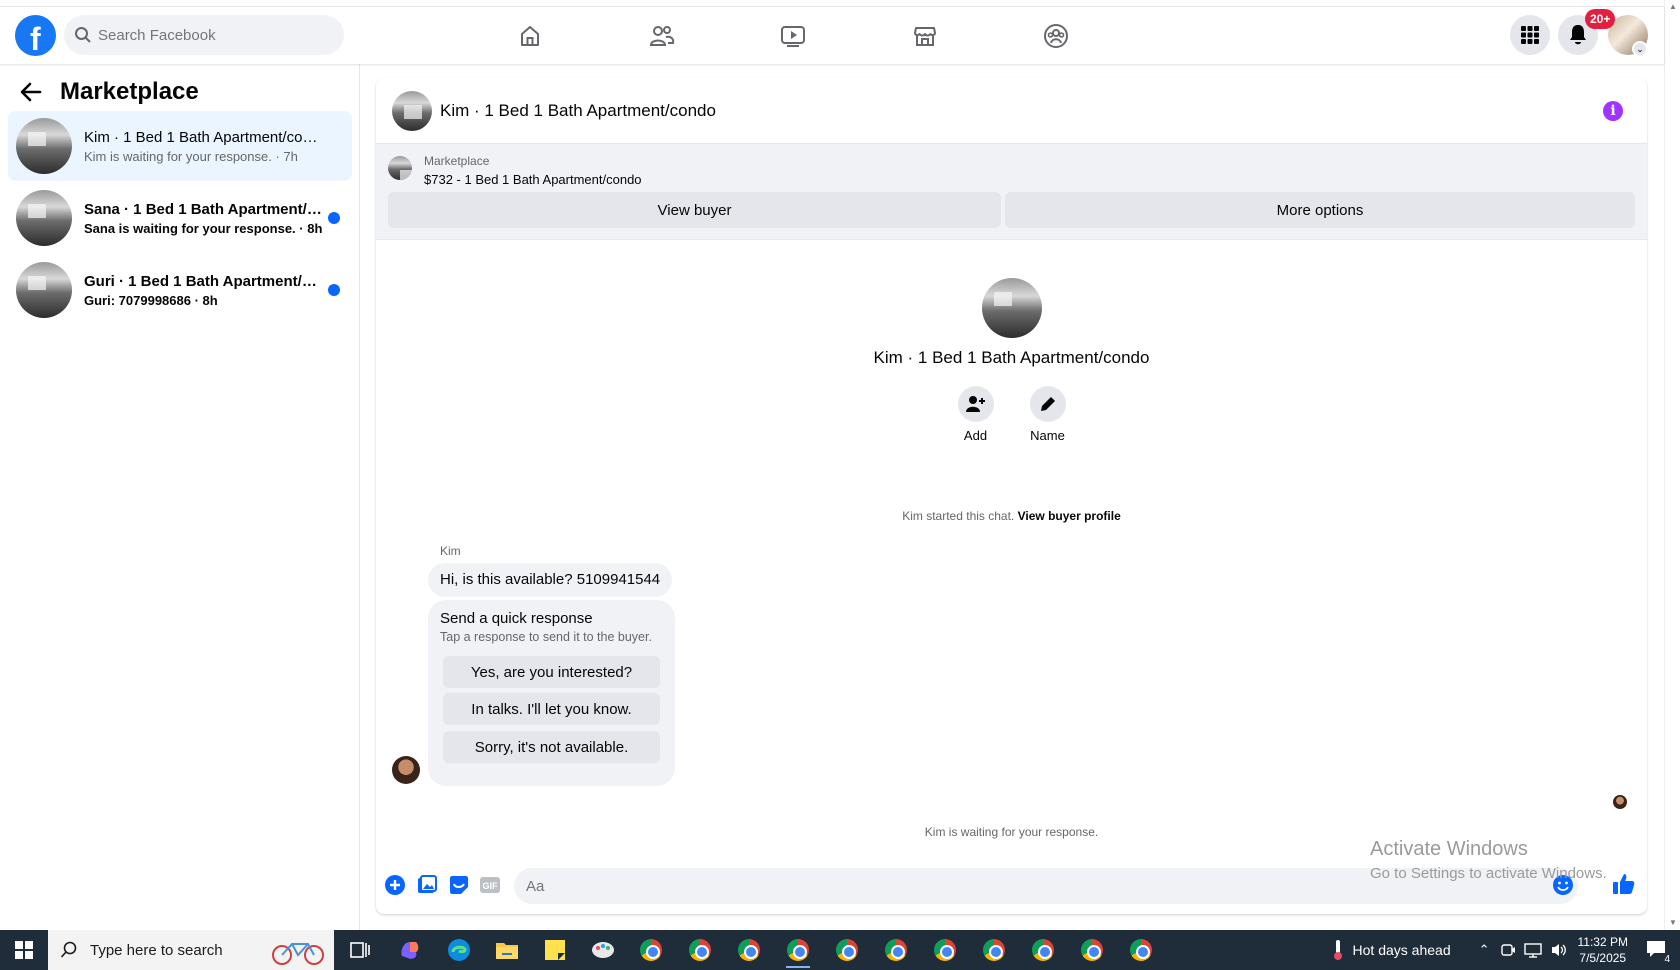 Image resolution: width=1680 pixels, height=970 pixels. Describe the element at coordinates (1624, 884) in the screenshot. I see `thumbs-up-icon` at that location.